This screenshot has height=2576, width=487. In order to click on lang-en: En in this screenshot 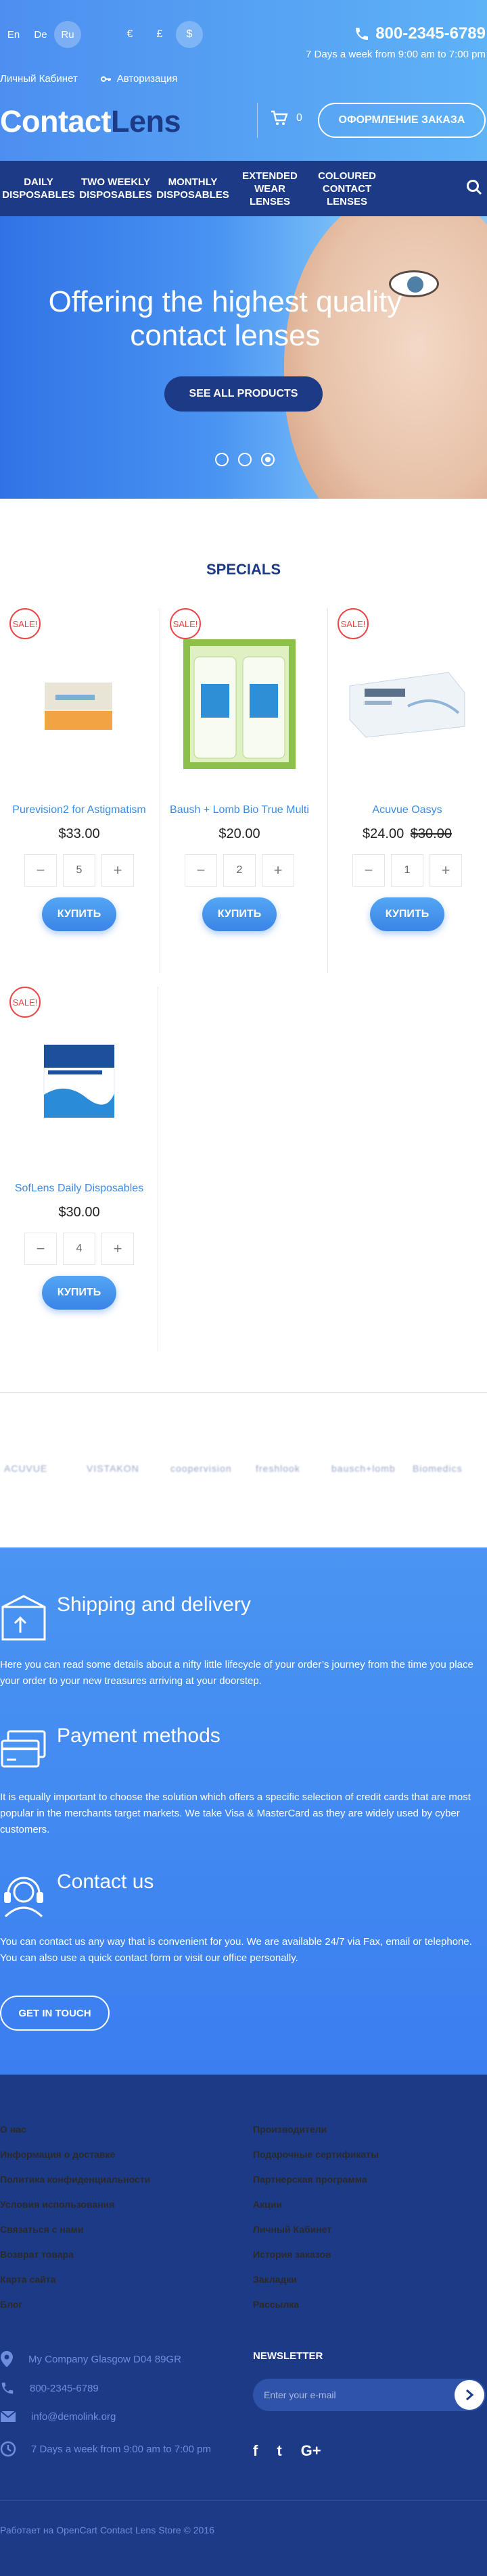, I will do `click(13, 34)`.